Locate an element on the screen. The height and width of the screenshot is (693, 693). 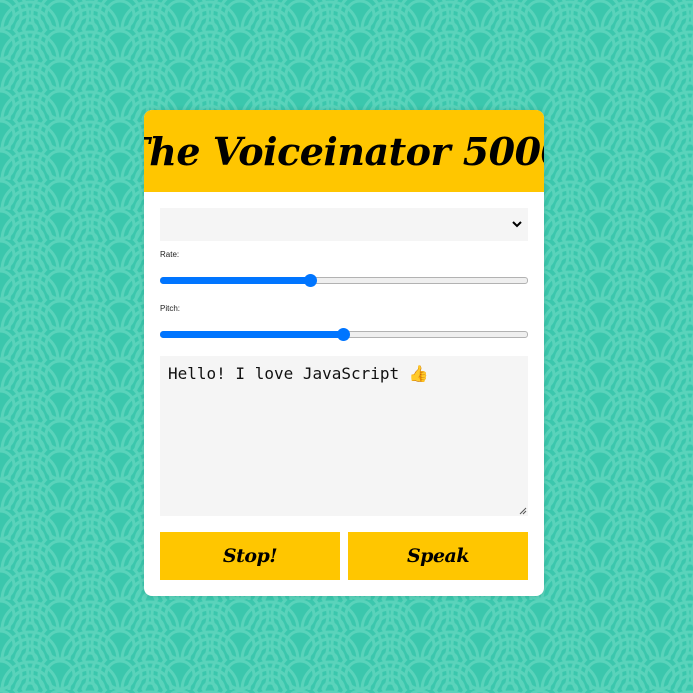
speak-button: Speak is located at coordinates (438, 556).